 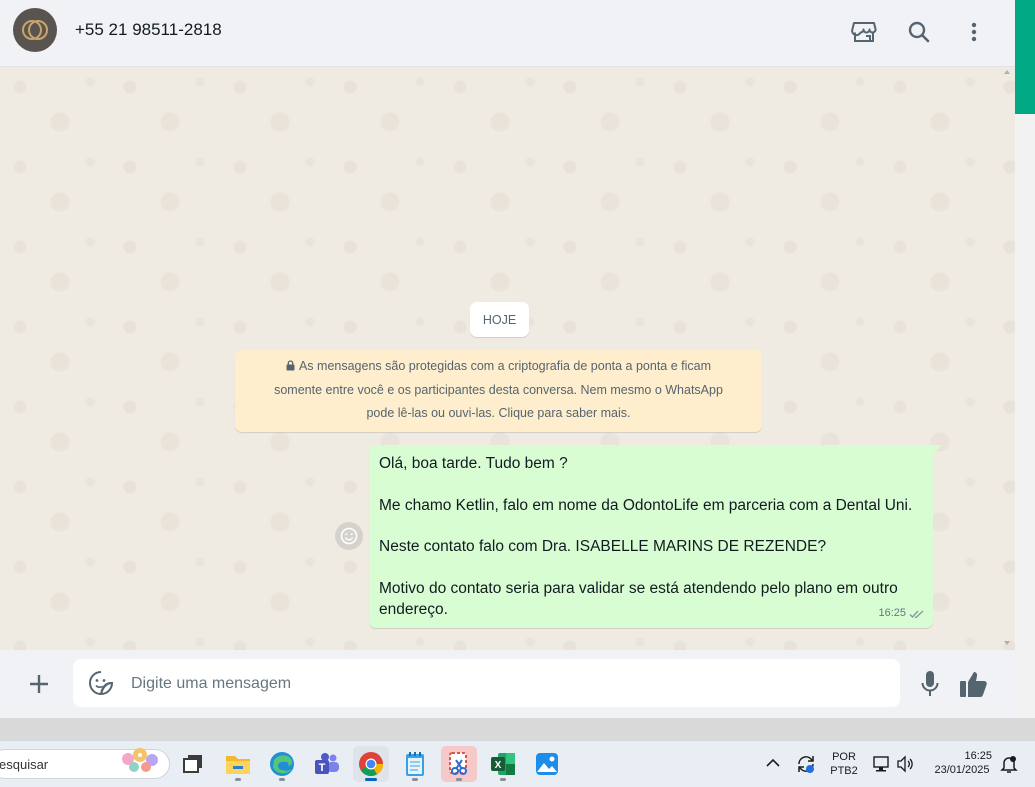 I want to click on message-composer, so click(x=507, y=684).